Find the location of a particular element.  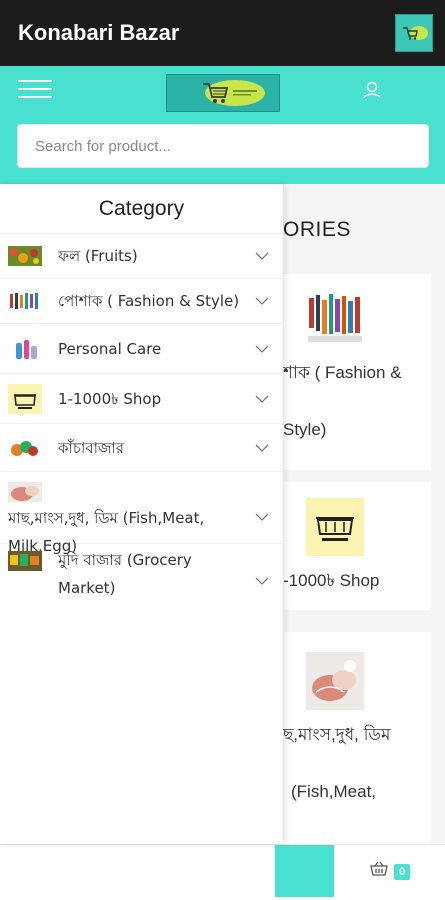

category-card-fashion: শাক ( Fashion & Style) is located at coordinates (351, 372).